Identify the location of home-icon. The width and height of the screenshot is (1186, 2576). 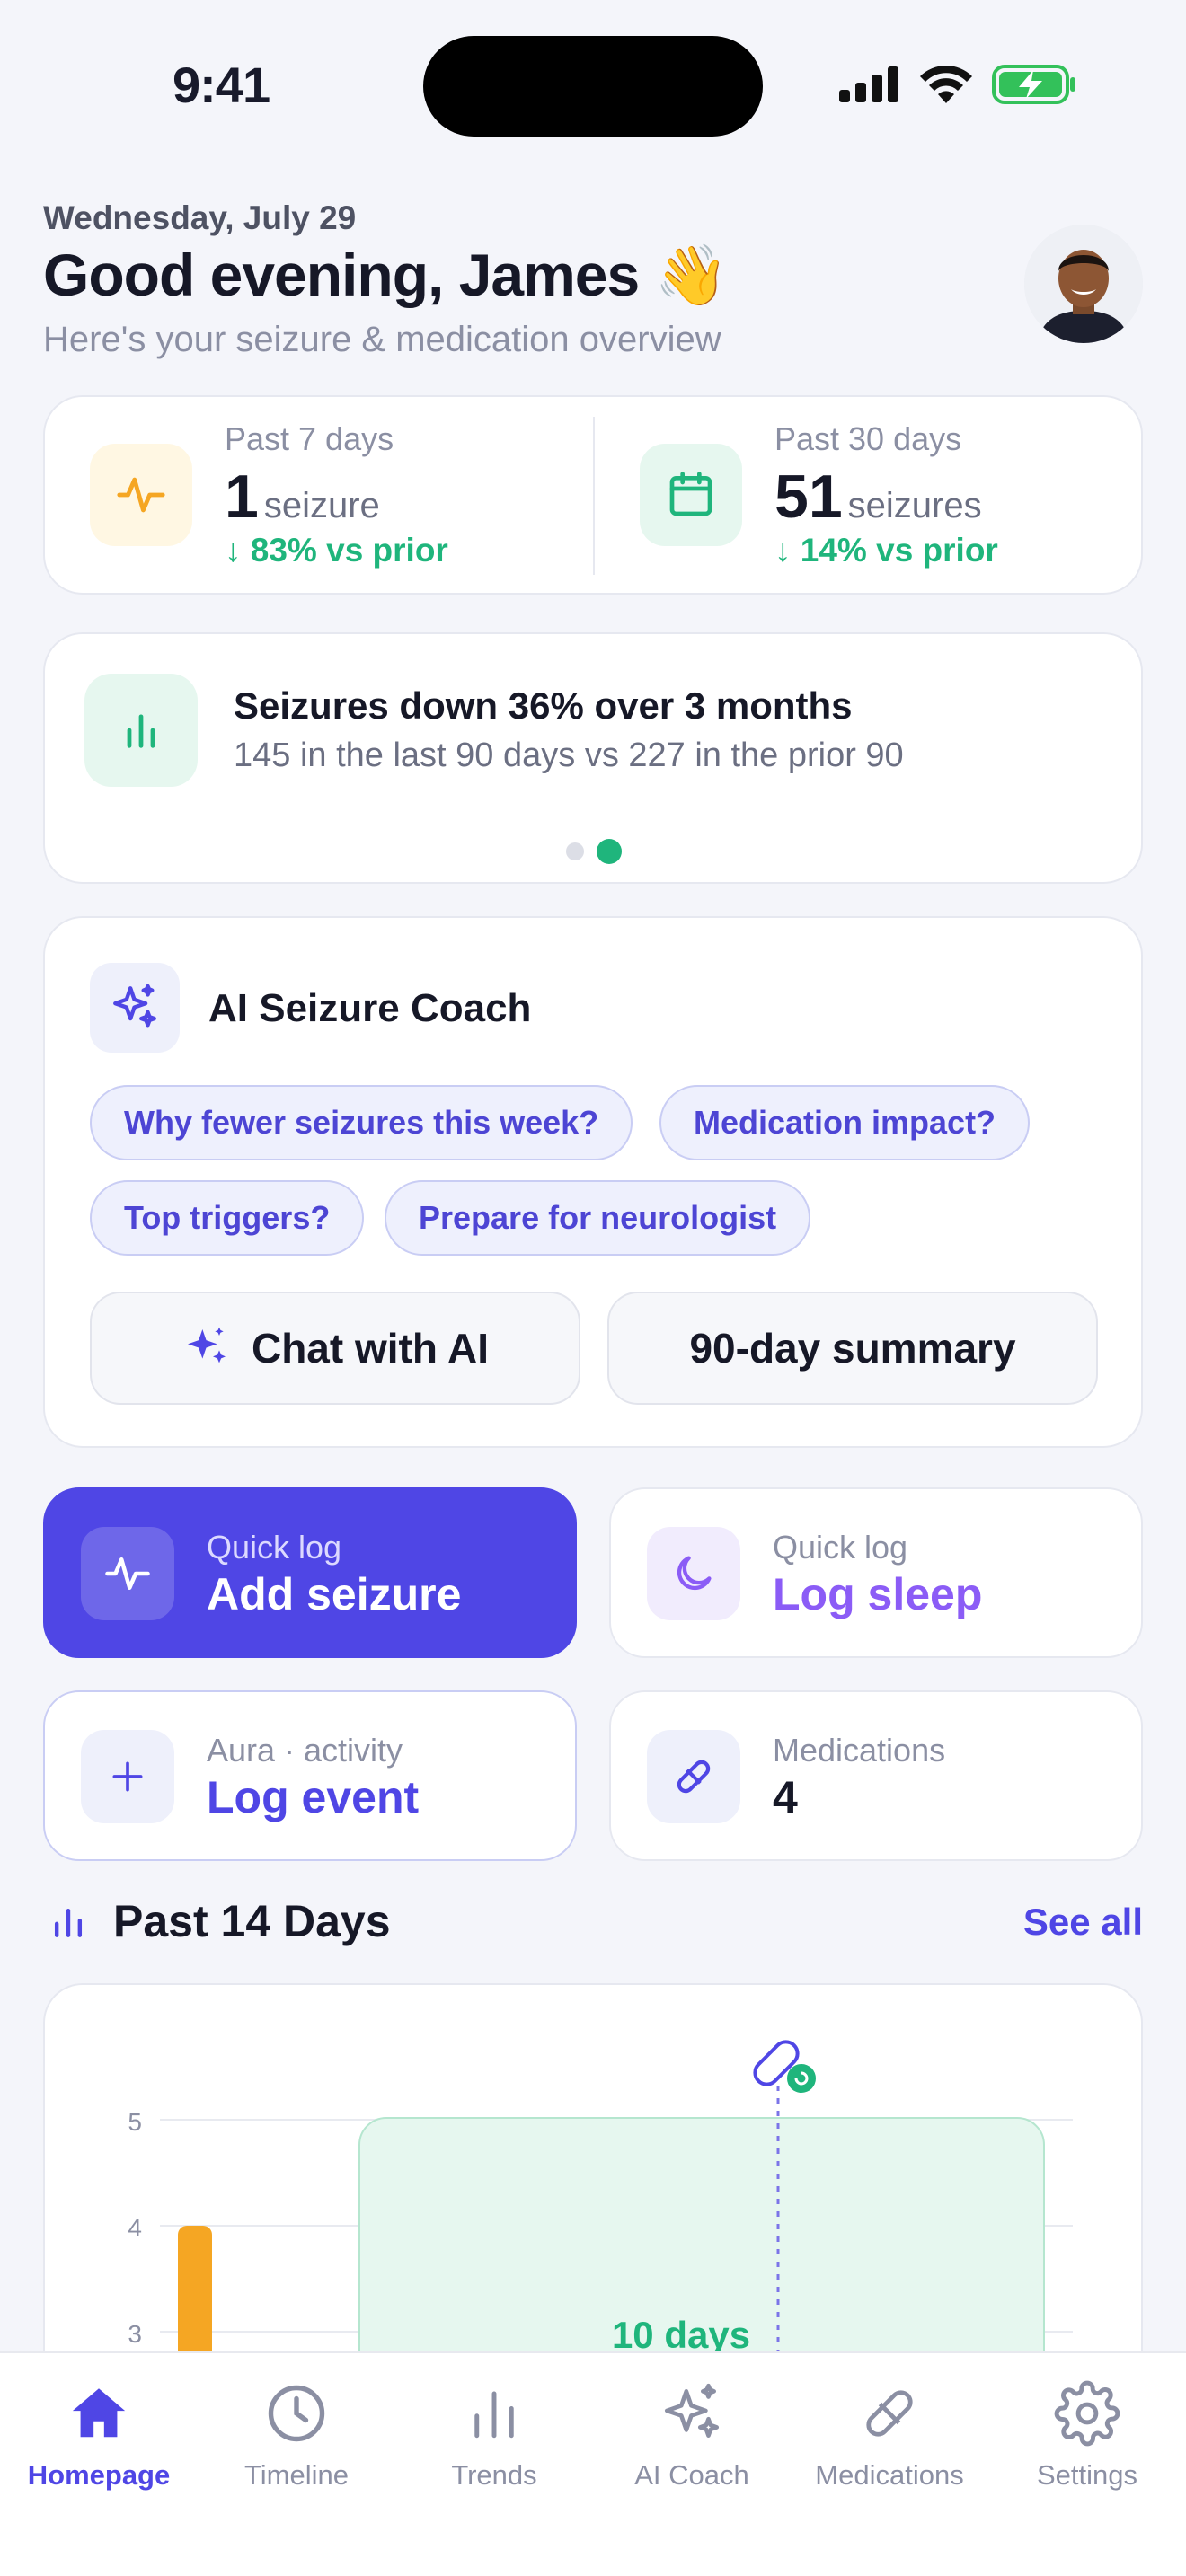
(99, 2413).